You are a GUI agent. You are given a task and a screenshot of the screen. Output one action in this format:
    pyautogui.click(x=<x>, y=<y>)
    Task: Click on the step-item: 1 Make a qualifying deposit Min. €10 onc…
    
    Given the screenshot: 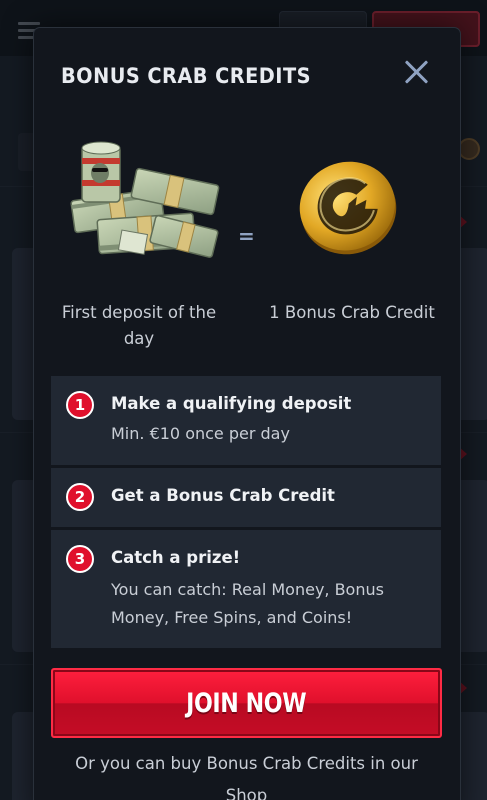 What is the action you would take?
    pyautogui.click(x=246, y=422)
    